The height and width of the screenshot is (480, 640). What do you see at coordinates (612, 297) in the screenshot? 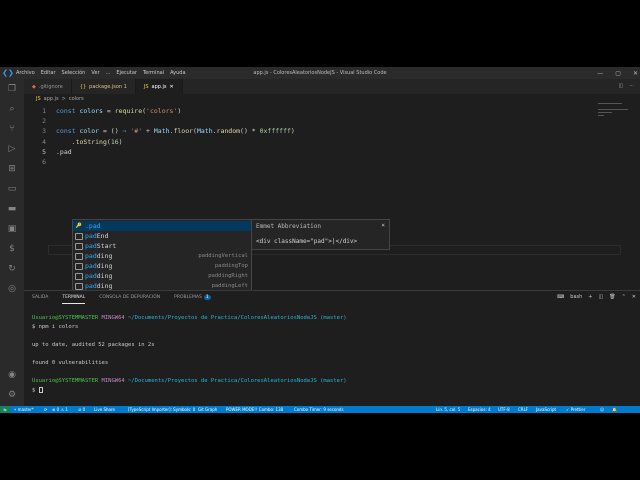
I see `trash-icon: 🗑` at bounding box center [612, 297].